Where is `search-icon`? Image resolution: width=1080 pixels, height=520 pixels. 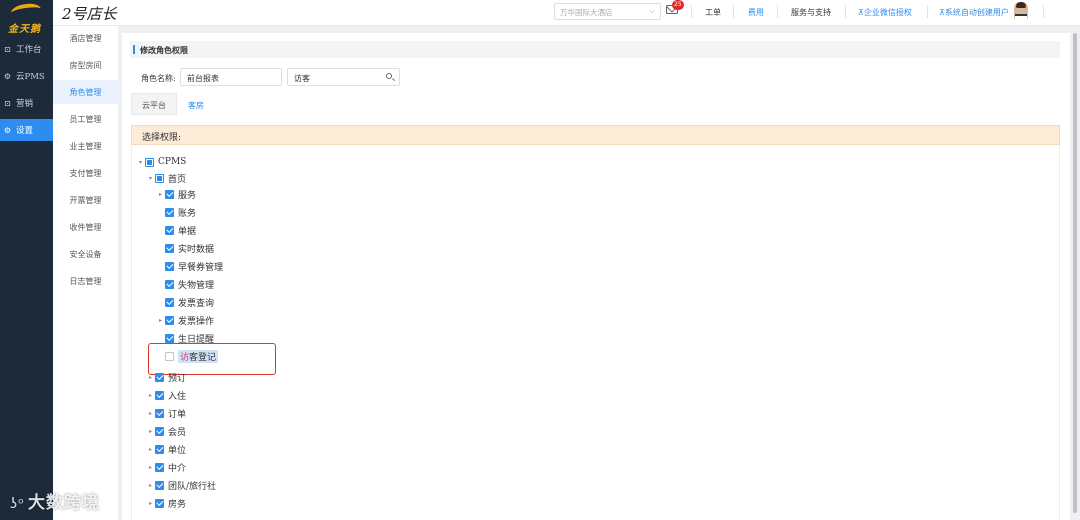 search-icon is located at coordinates (389, 76).